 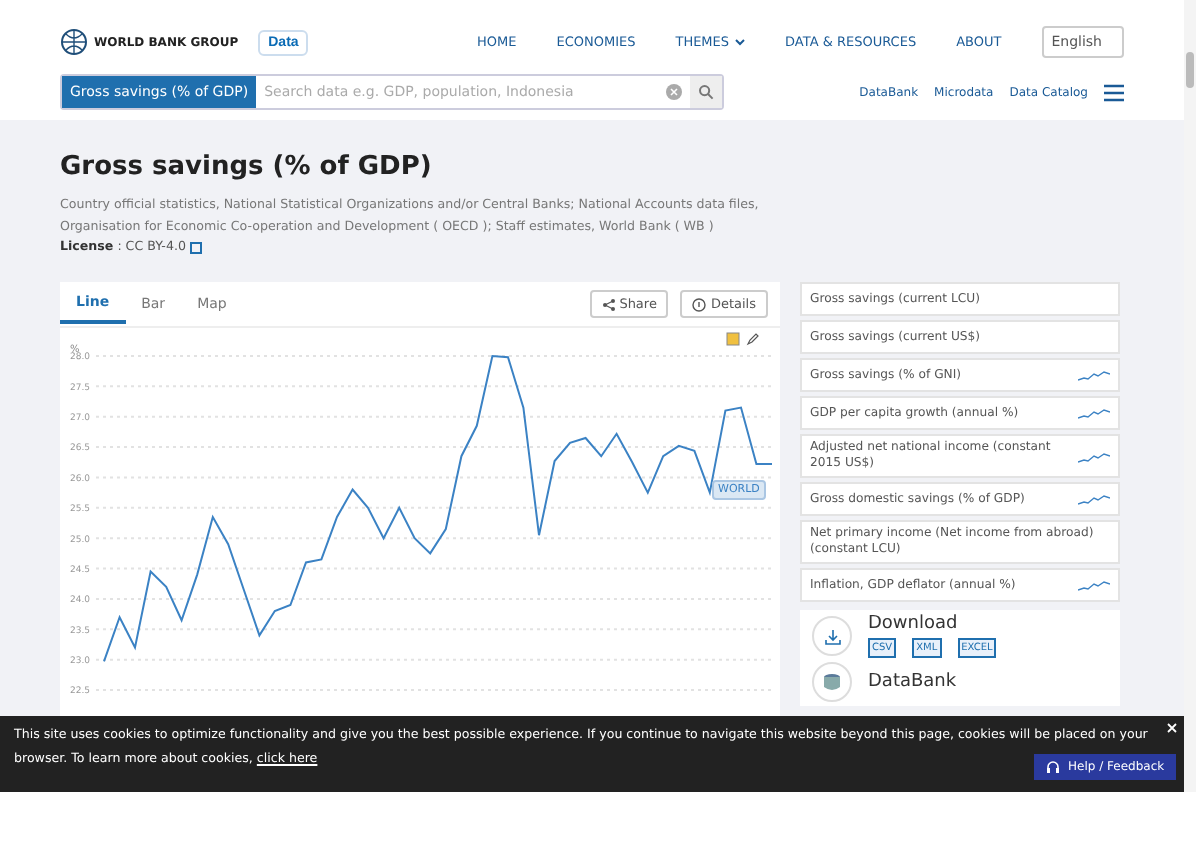 What do you see at coordinates (699, 304) in the screenshot?
I see `info-icon` at bounding box center [699, 304].